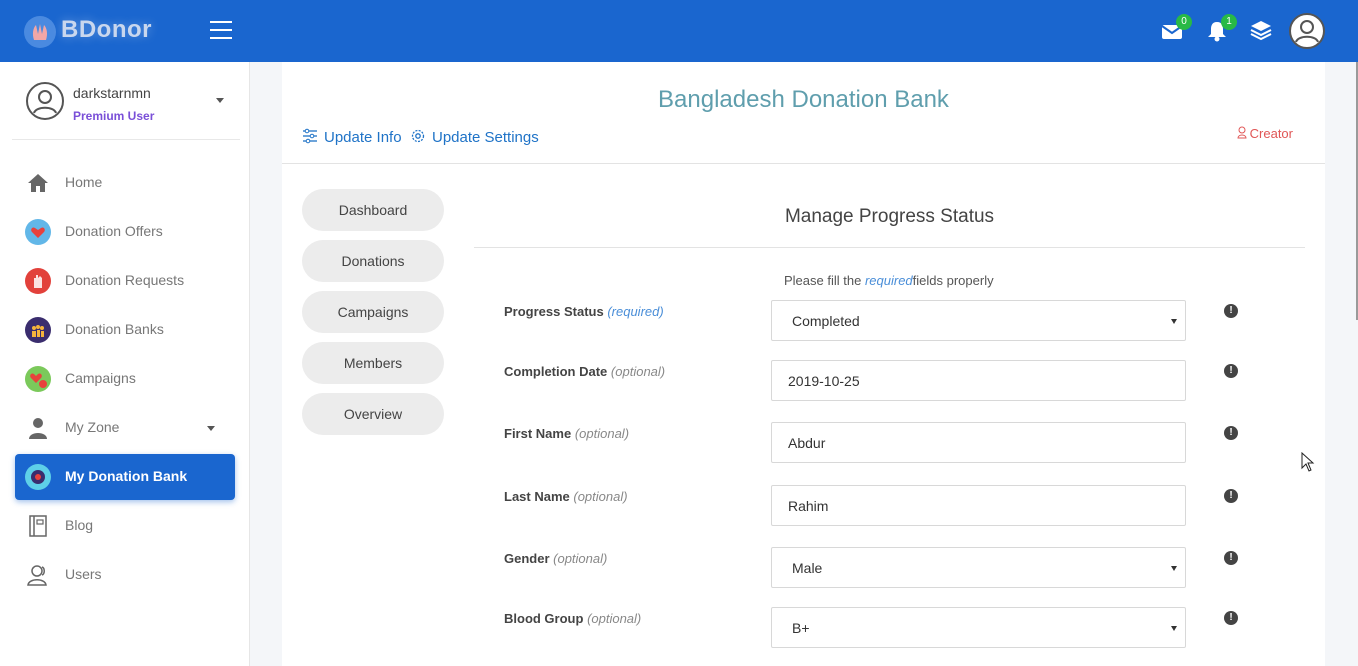 The width and height of the screenshot is (1358, 666). What do you see at coordinates (40, 32) in the screenshot?
I see `brand-logo-icon` at bounding box center [40, 32].